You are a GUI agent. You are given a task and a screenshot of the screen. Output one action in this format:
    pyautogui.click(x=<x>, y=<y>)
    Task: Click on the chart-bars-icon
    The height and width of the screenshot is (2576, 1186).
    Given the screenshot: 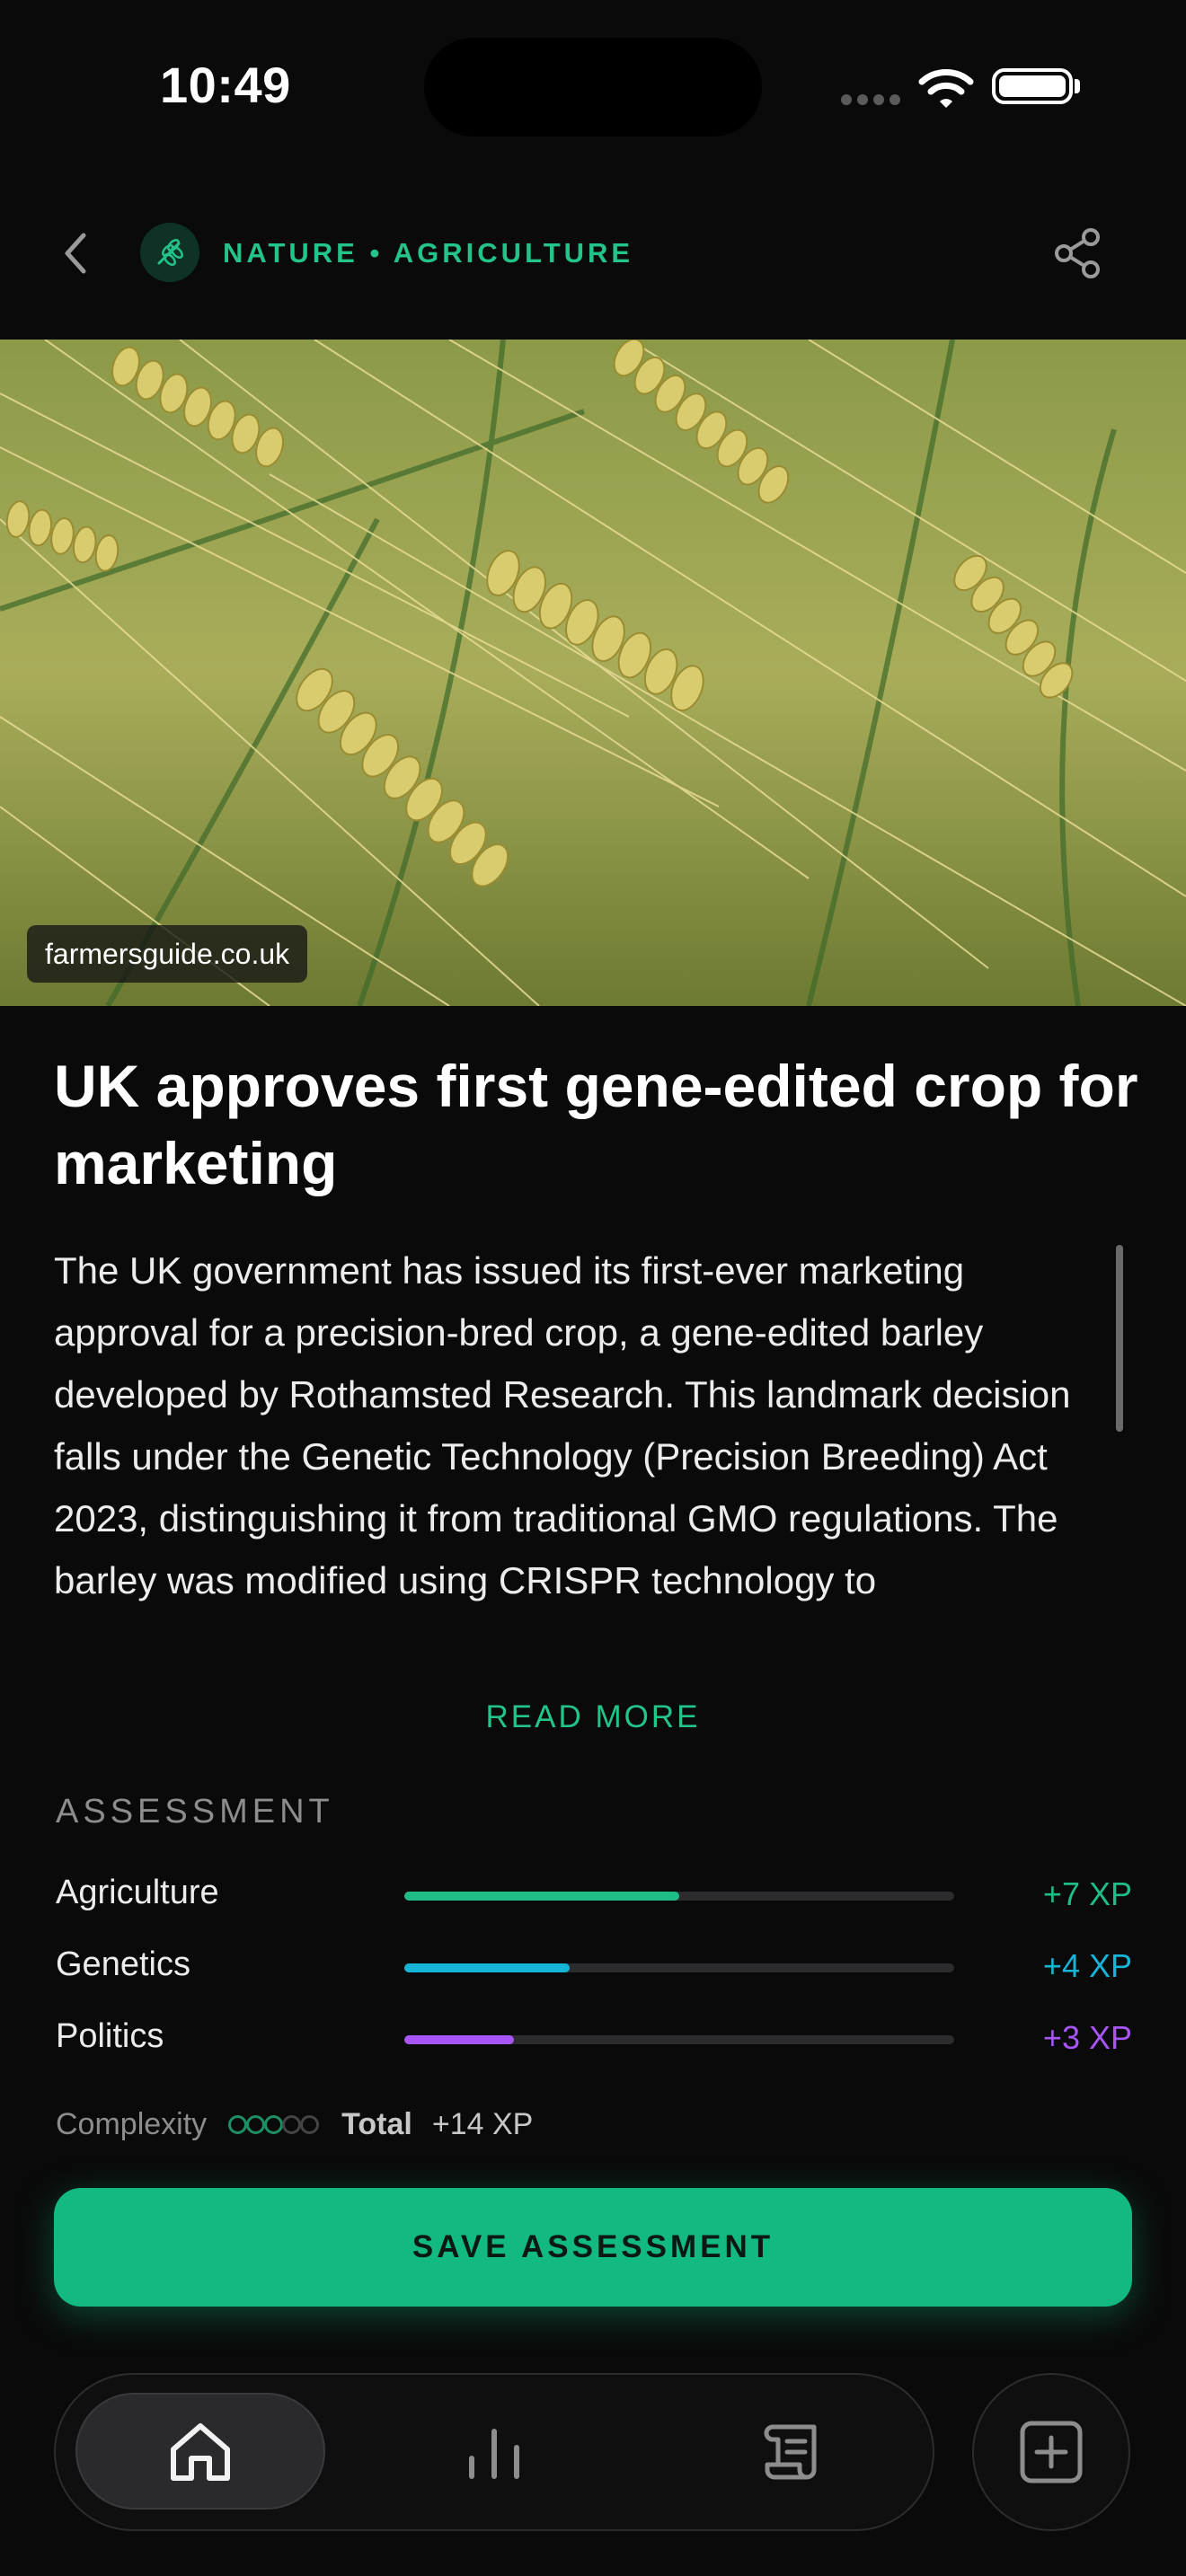 What is the action you would take?
    pyautogui.click(x=494, y=2454)
    